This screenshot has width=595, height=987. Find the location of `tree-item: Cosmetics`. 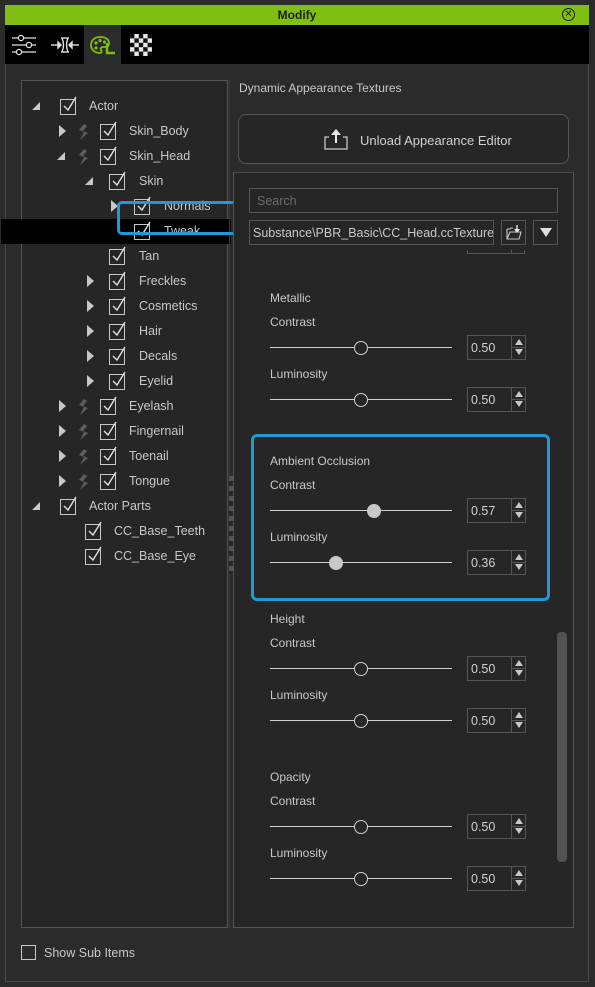

tree-item: Cosmetics is located at coordinates (125, 306).